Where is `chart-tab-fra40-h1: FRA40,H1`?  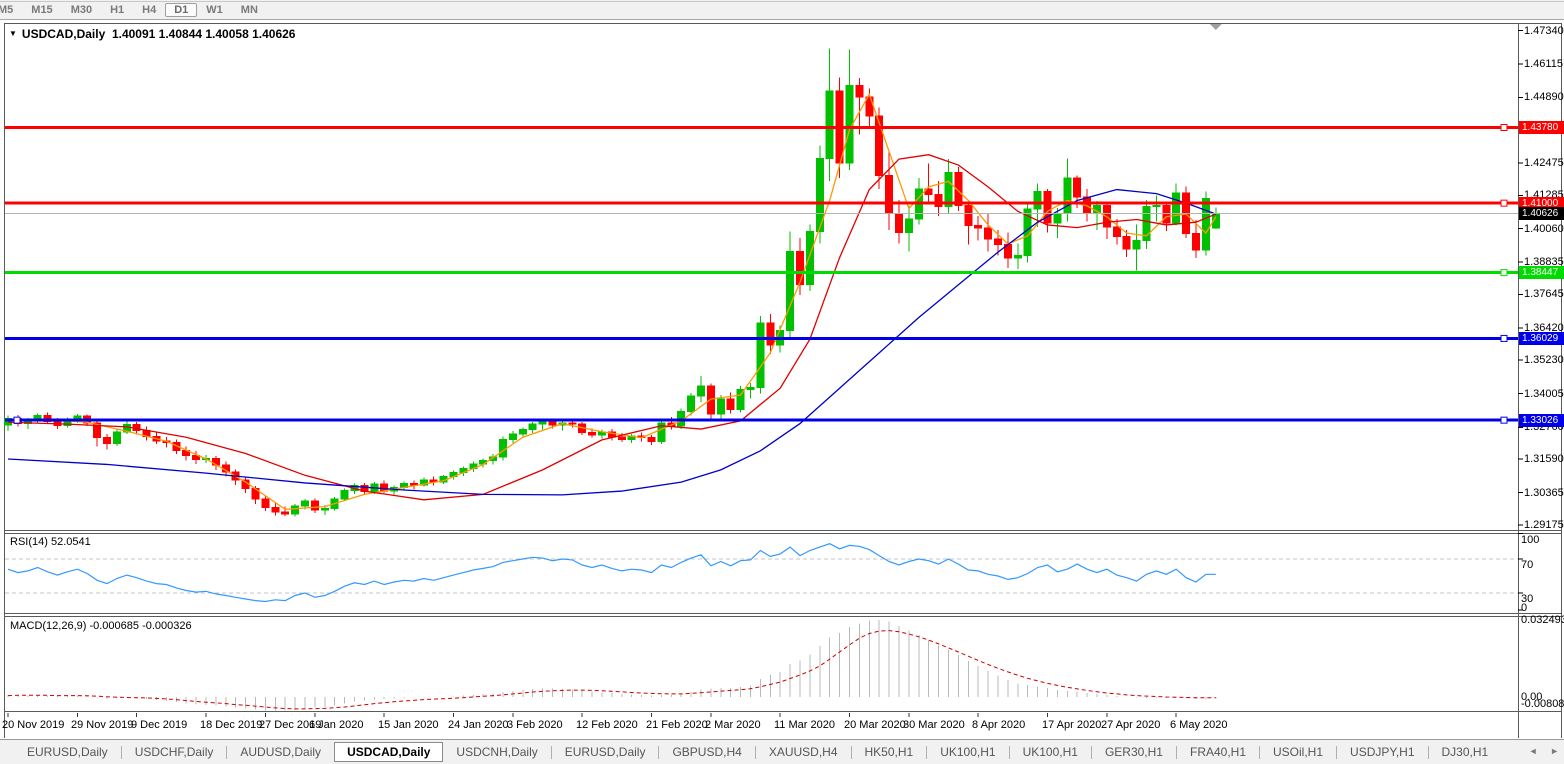 chart-tab-fra40-h1: FRA40,H1 is located at coordinates (1218, 752).